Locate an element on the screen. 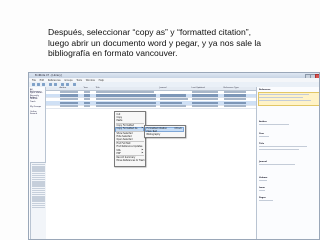 This screenshot has width=320, height=240. column-reference-type: Reference Type is located at coordinates (231, 88).